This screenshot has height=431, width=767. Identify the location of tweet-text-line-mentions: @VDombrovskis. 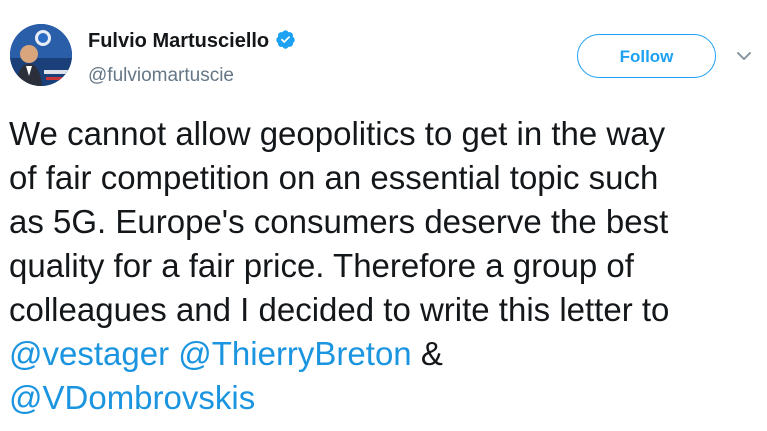
(384, 398).